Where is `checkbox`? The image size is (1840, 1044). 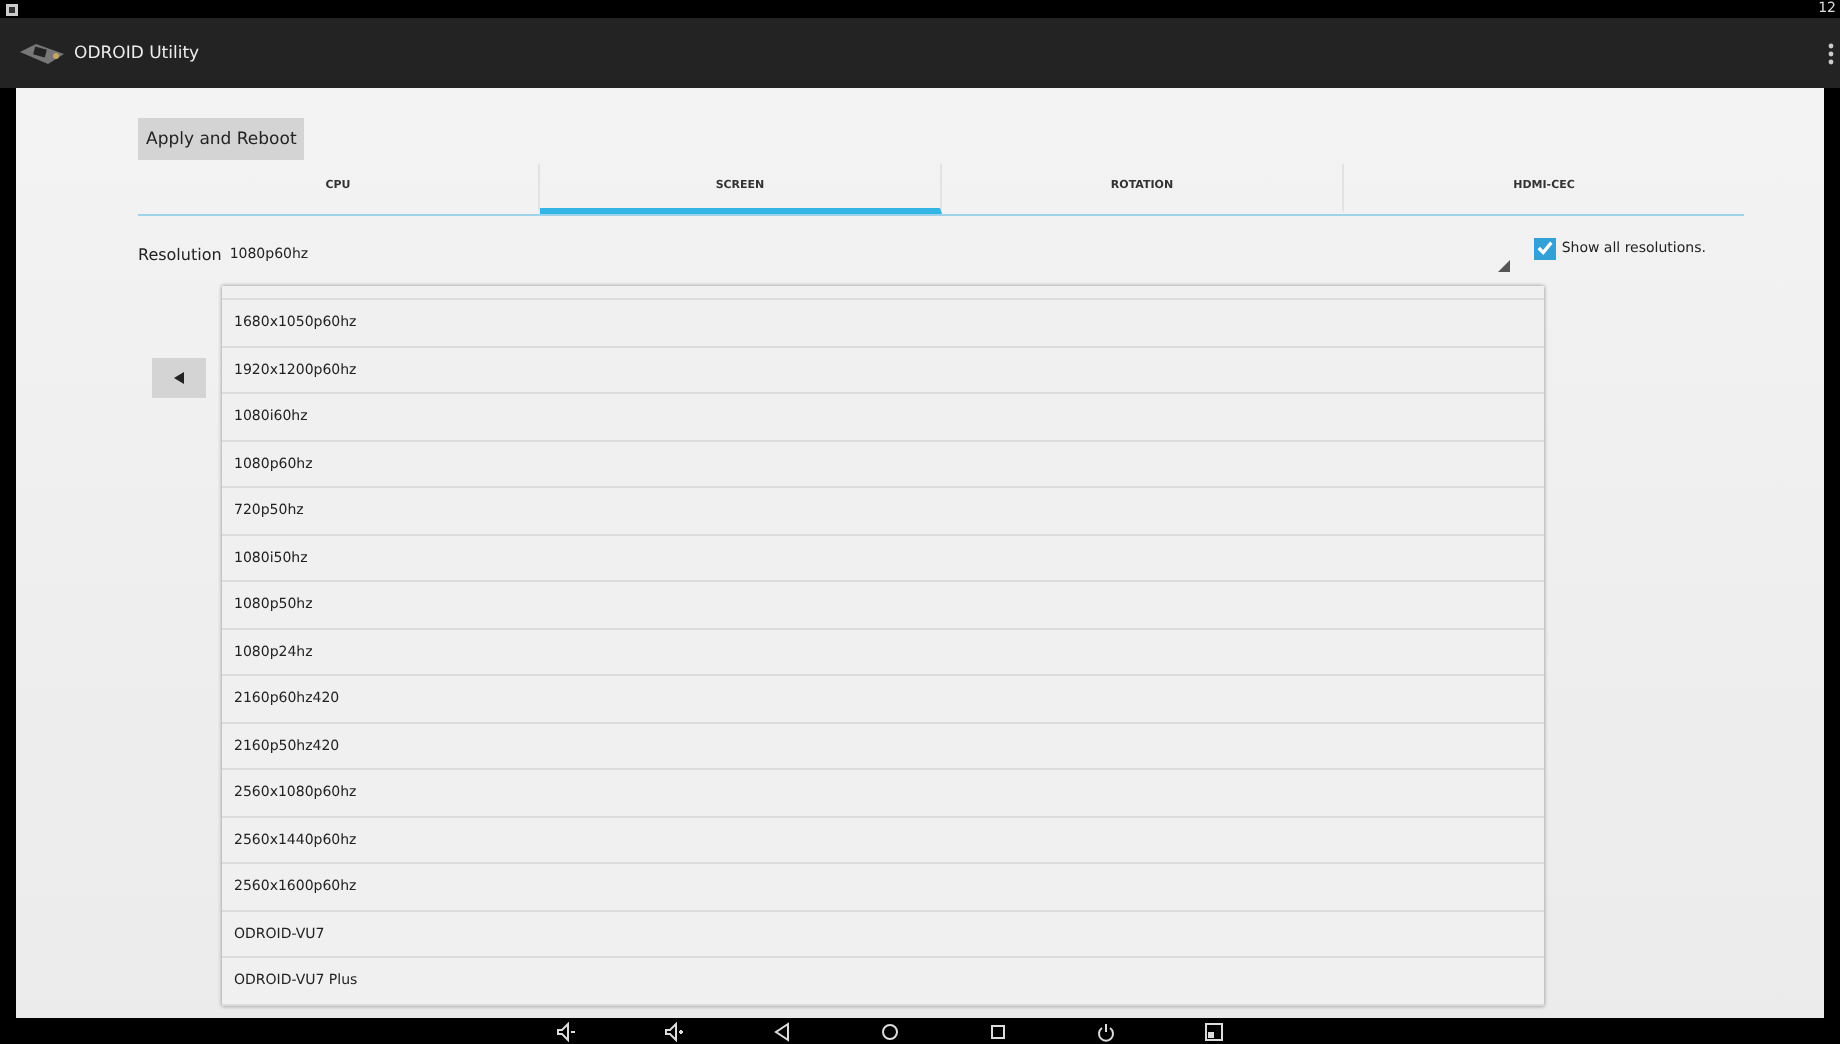 checkbox is located at coordinates (1544, 248).